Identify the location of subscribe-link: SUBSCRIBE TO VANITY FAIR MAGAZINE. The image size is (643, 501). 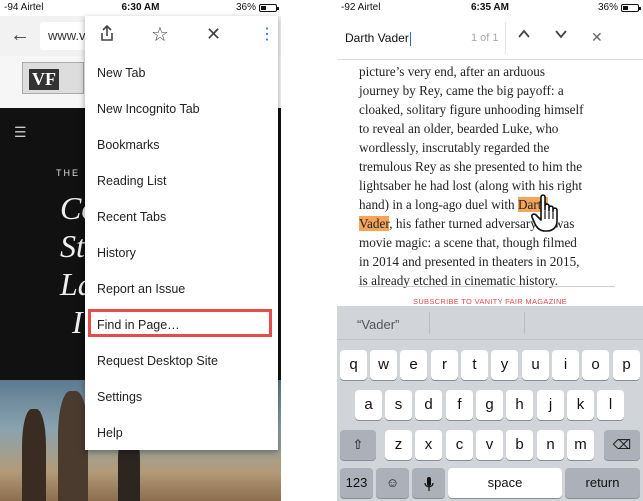
(490, 301).